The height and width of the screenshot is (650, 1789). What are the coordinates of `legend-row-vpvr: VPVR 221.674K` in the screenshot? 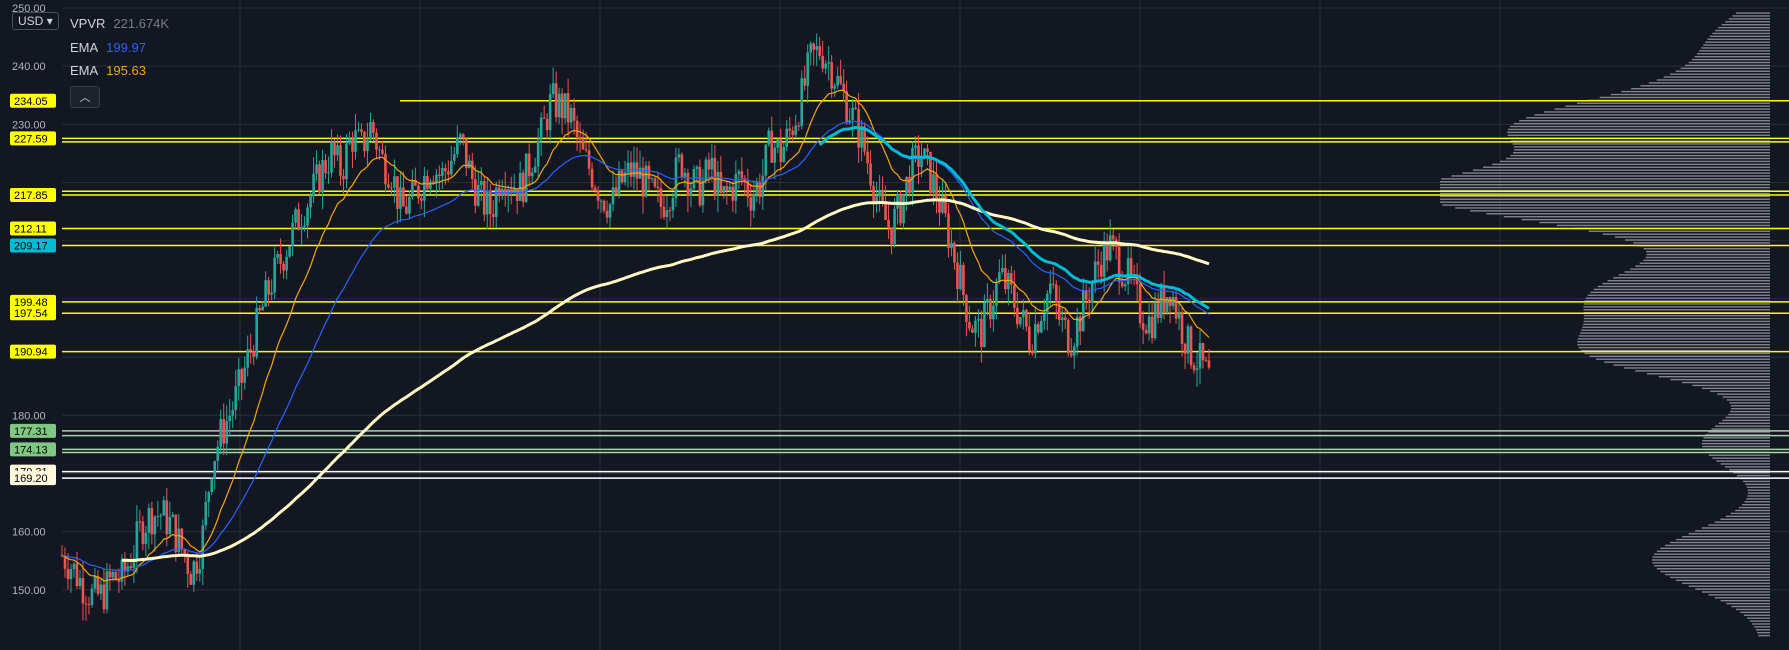 It's located at (119, 24).